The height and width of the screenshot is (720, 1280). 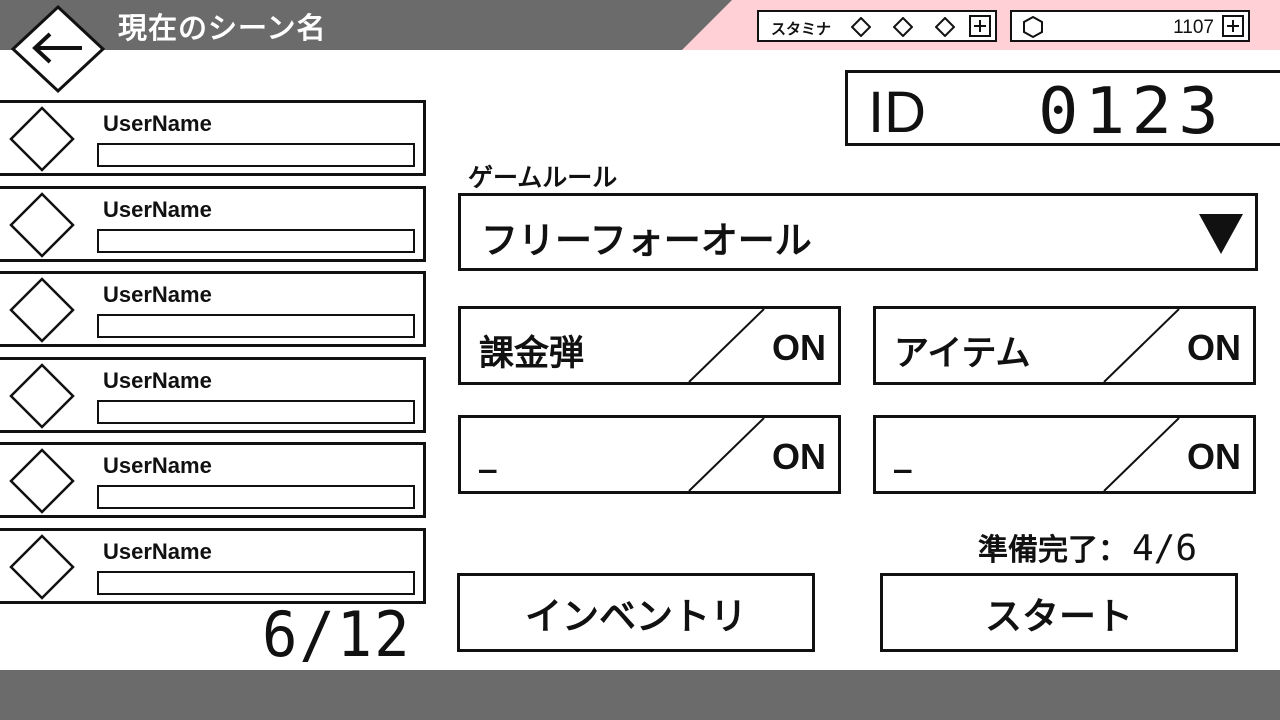 What do you see at coordinates (640, 695) in the screenshot?
I see `footer-bar` at bounding box center [640, 695].